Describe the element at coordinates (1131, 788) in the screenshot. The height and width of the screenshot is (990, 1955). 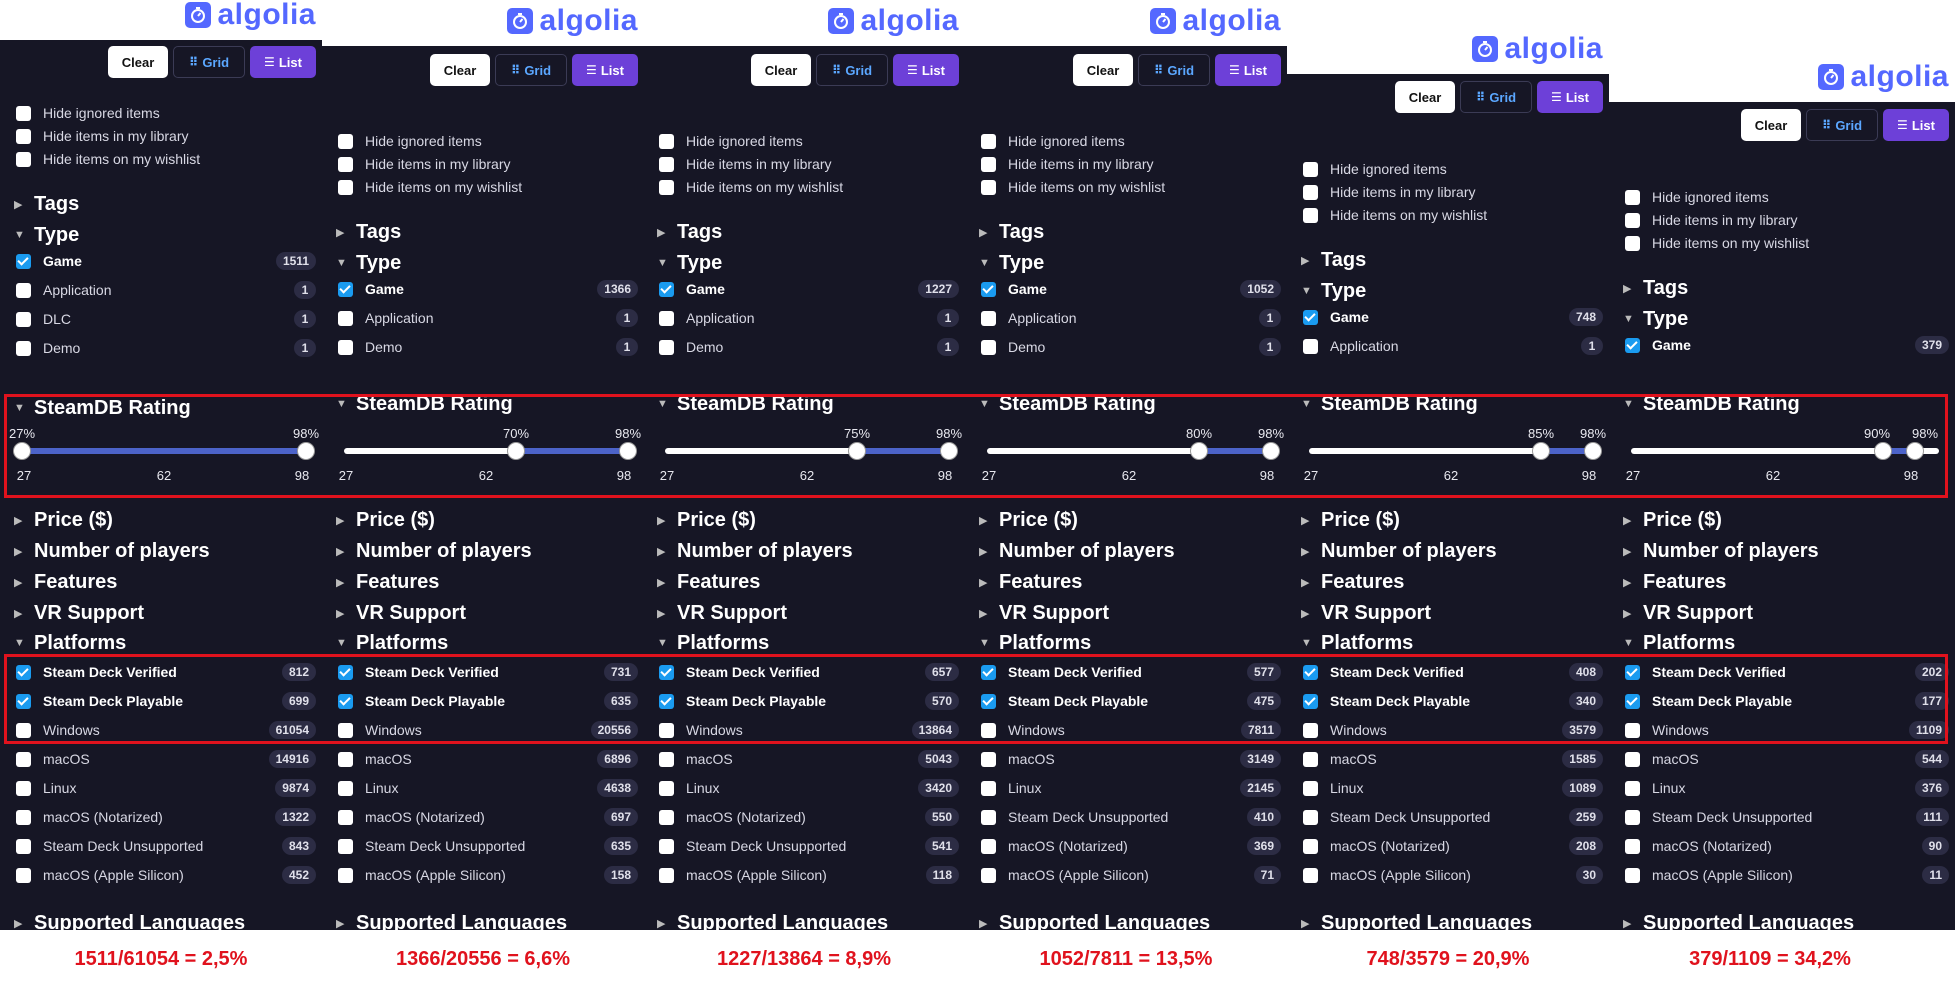
I see `platform-option: Linux 2145` at that location.